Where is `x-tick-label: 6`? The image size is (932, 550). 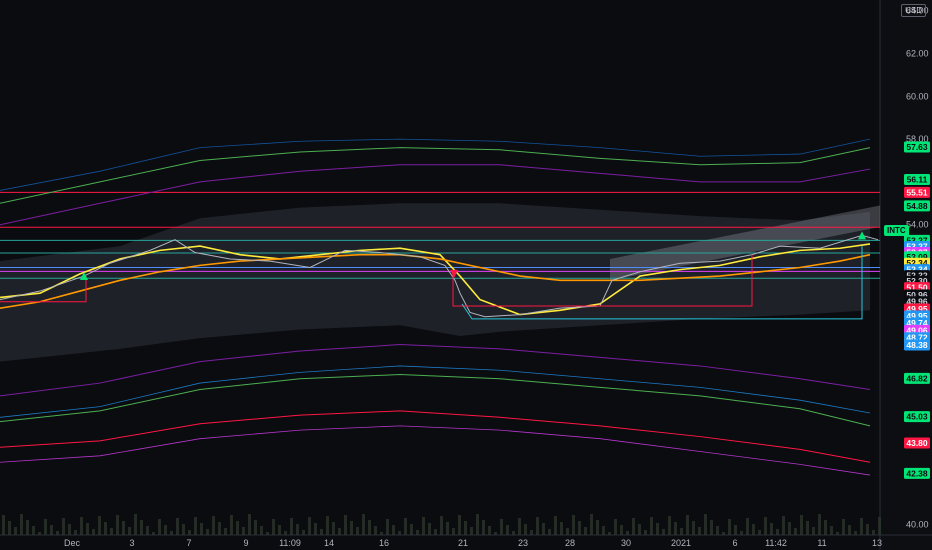
x-tick-label: 6 is located at coordinates (734, 543).